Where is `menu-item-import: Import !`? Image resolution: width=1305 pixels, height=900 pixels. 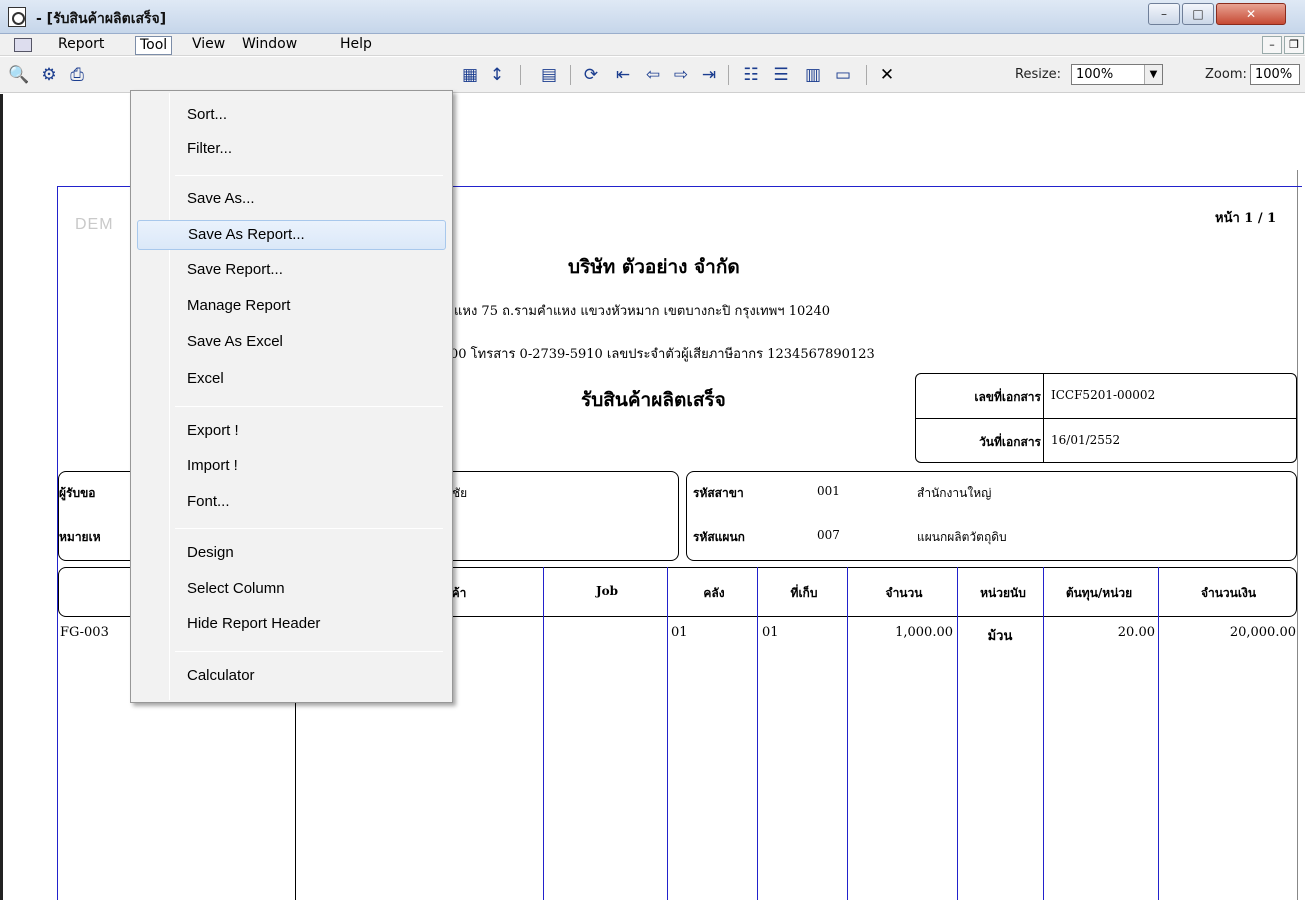 menu-item-import: Import ! is located at coordinates (291, 467).